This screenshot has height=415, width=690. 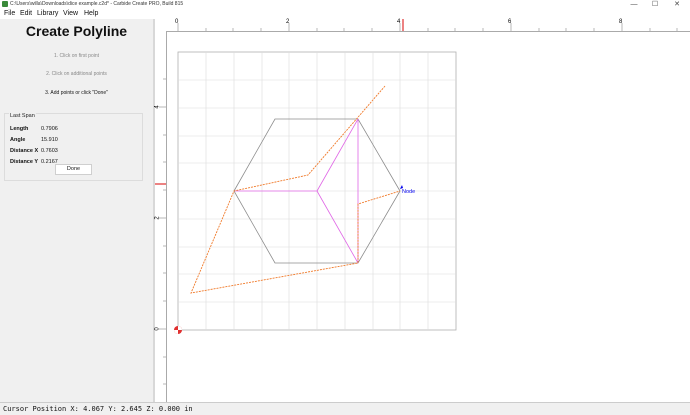 What do you see at coordinates (409, 192) in the screenshot?
I see `node-label: Node` at bounding box center [409, 192].